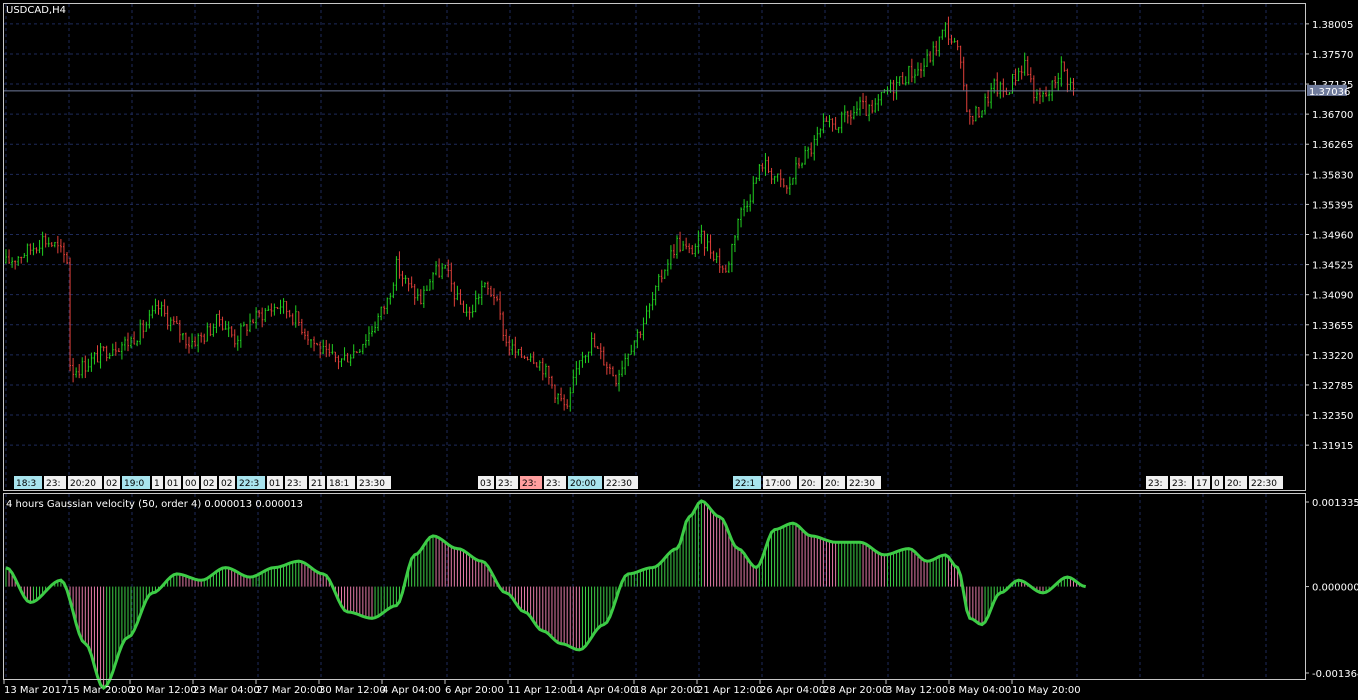 The image size is (1358, 700). I want to click on current-price-label: 1.37036, so click(1328, 91).